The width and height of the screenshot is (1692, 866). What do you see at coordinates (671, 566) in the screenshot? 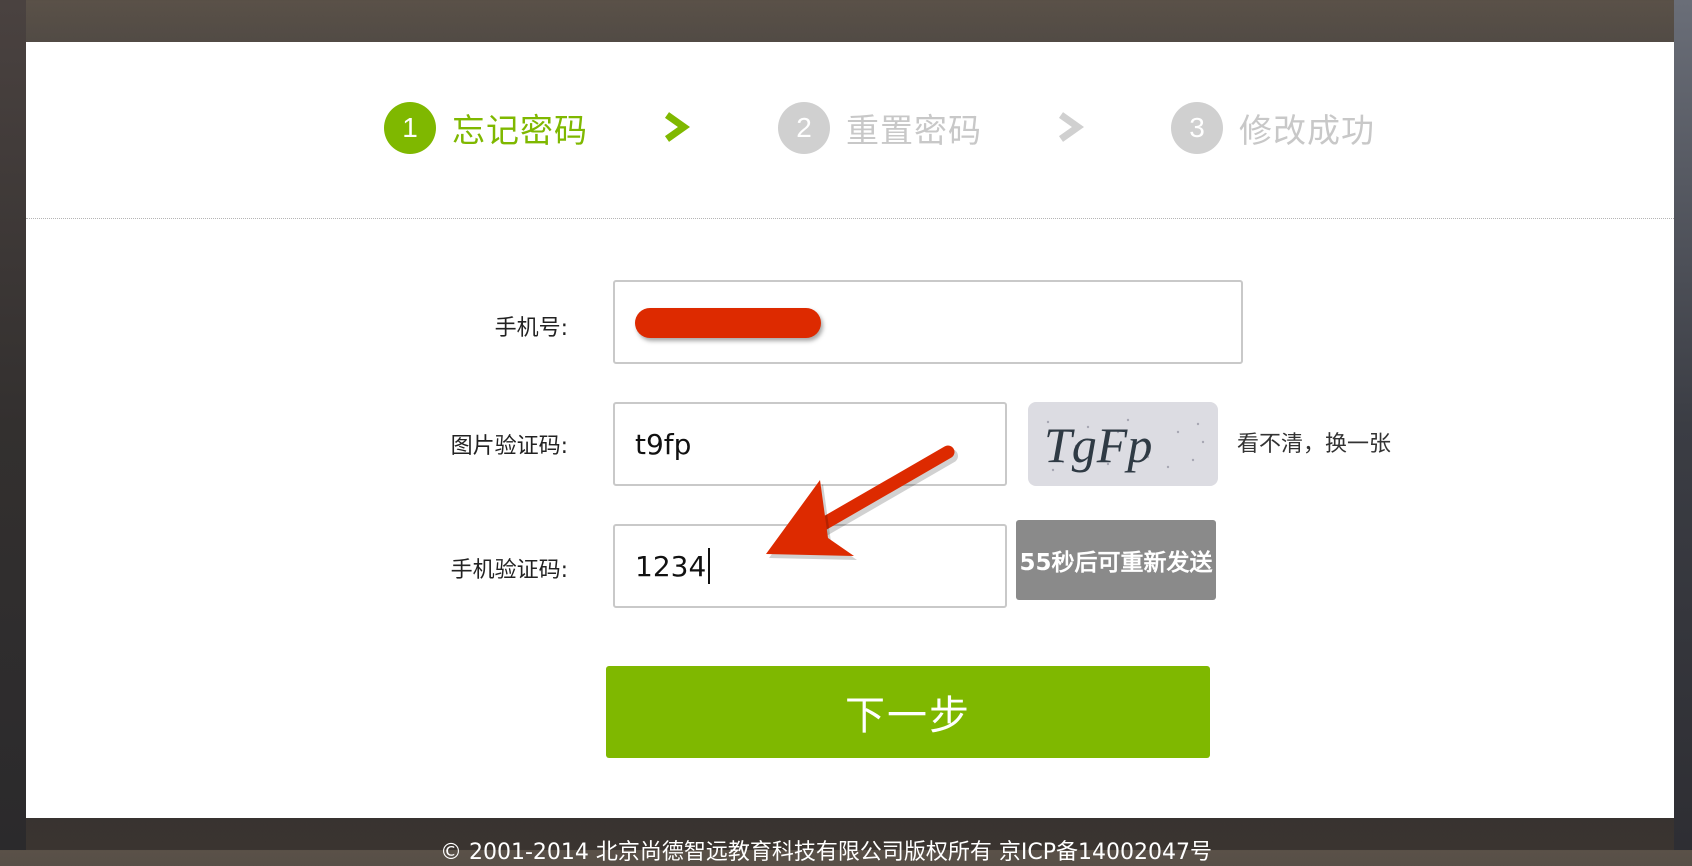
I see `sms-code-value: 1234` at bounding box center [671, 566].